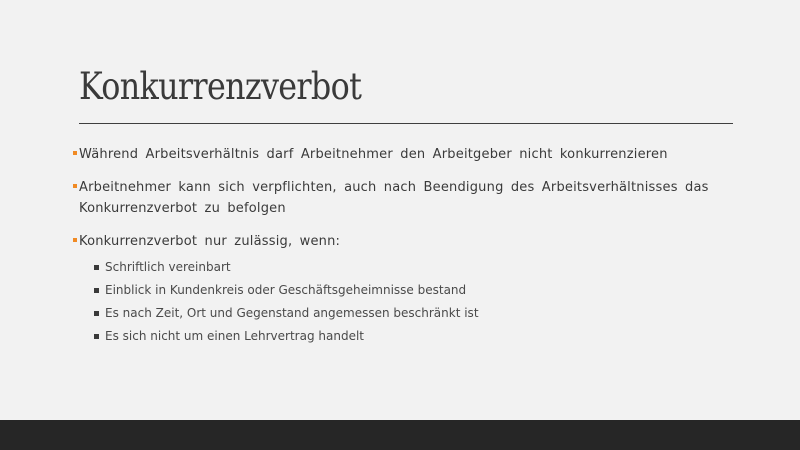  I want to click on slide-title: Konkurrenzverbot, so click(220, 86).